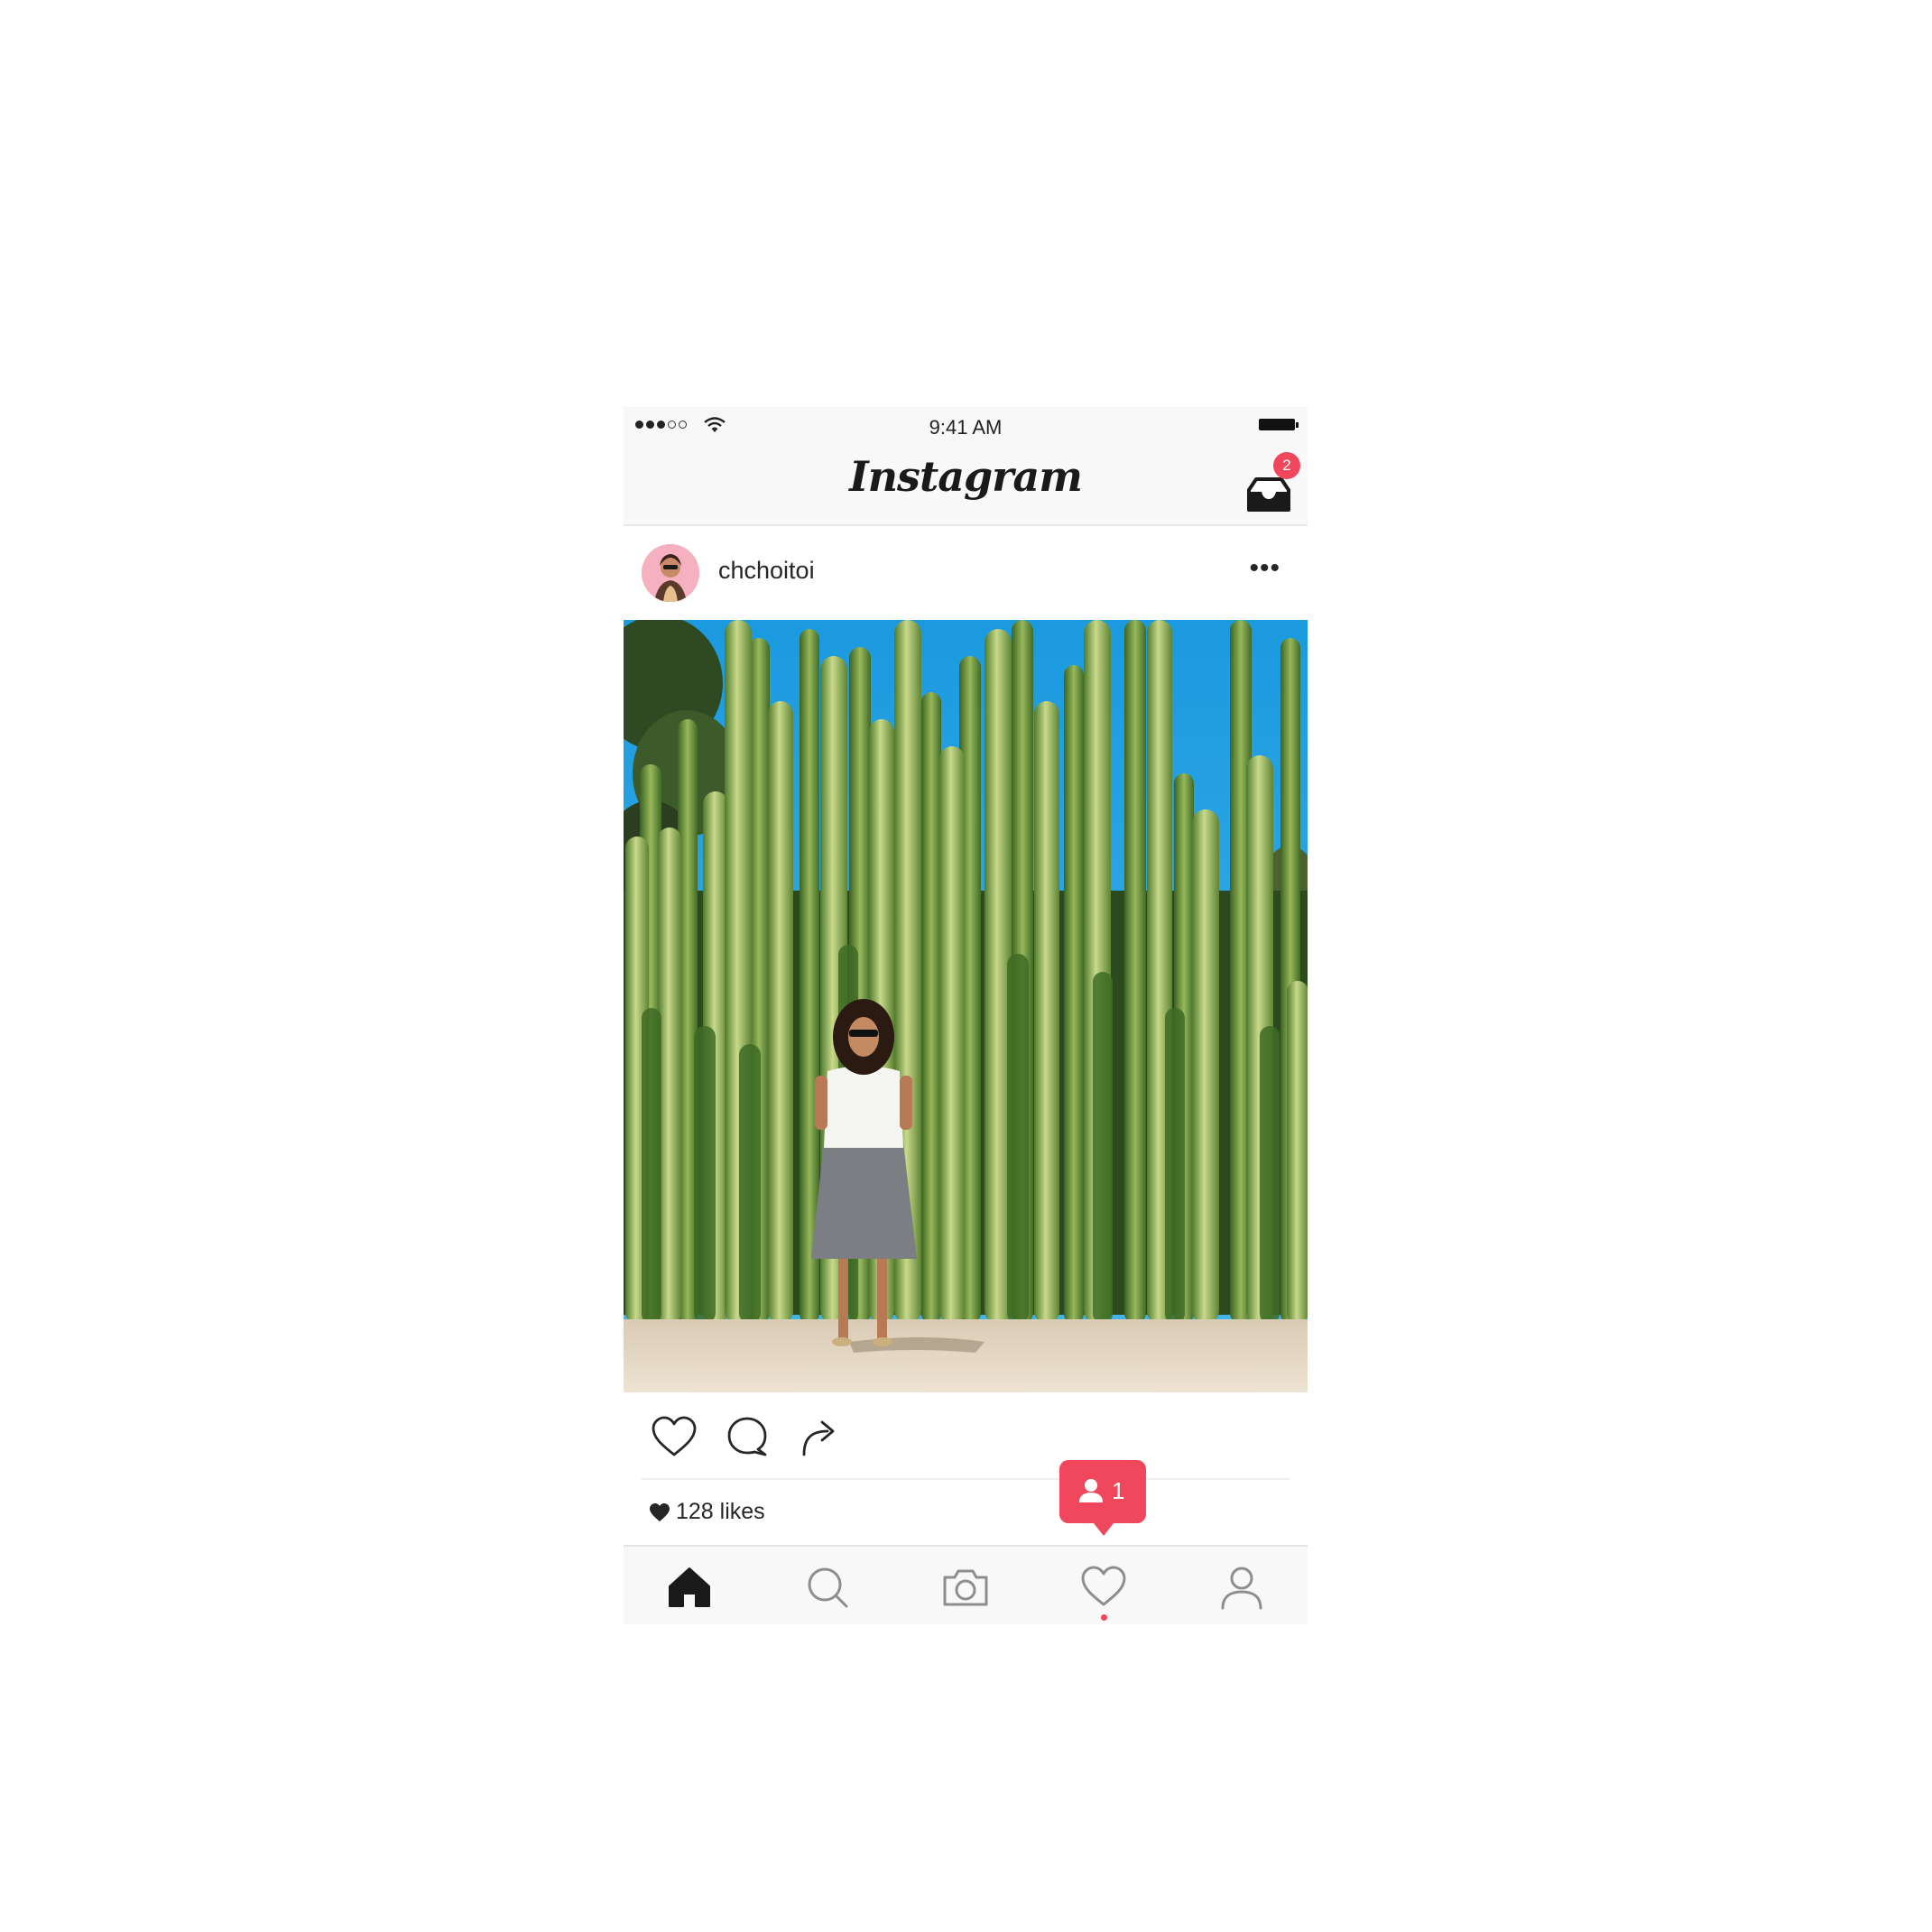 Image resolution: width=1932 pixels, height=1932 pixels. I want to click on status-bar: 9:41 AM, so click(966, 425).